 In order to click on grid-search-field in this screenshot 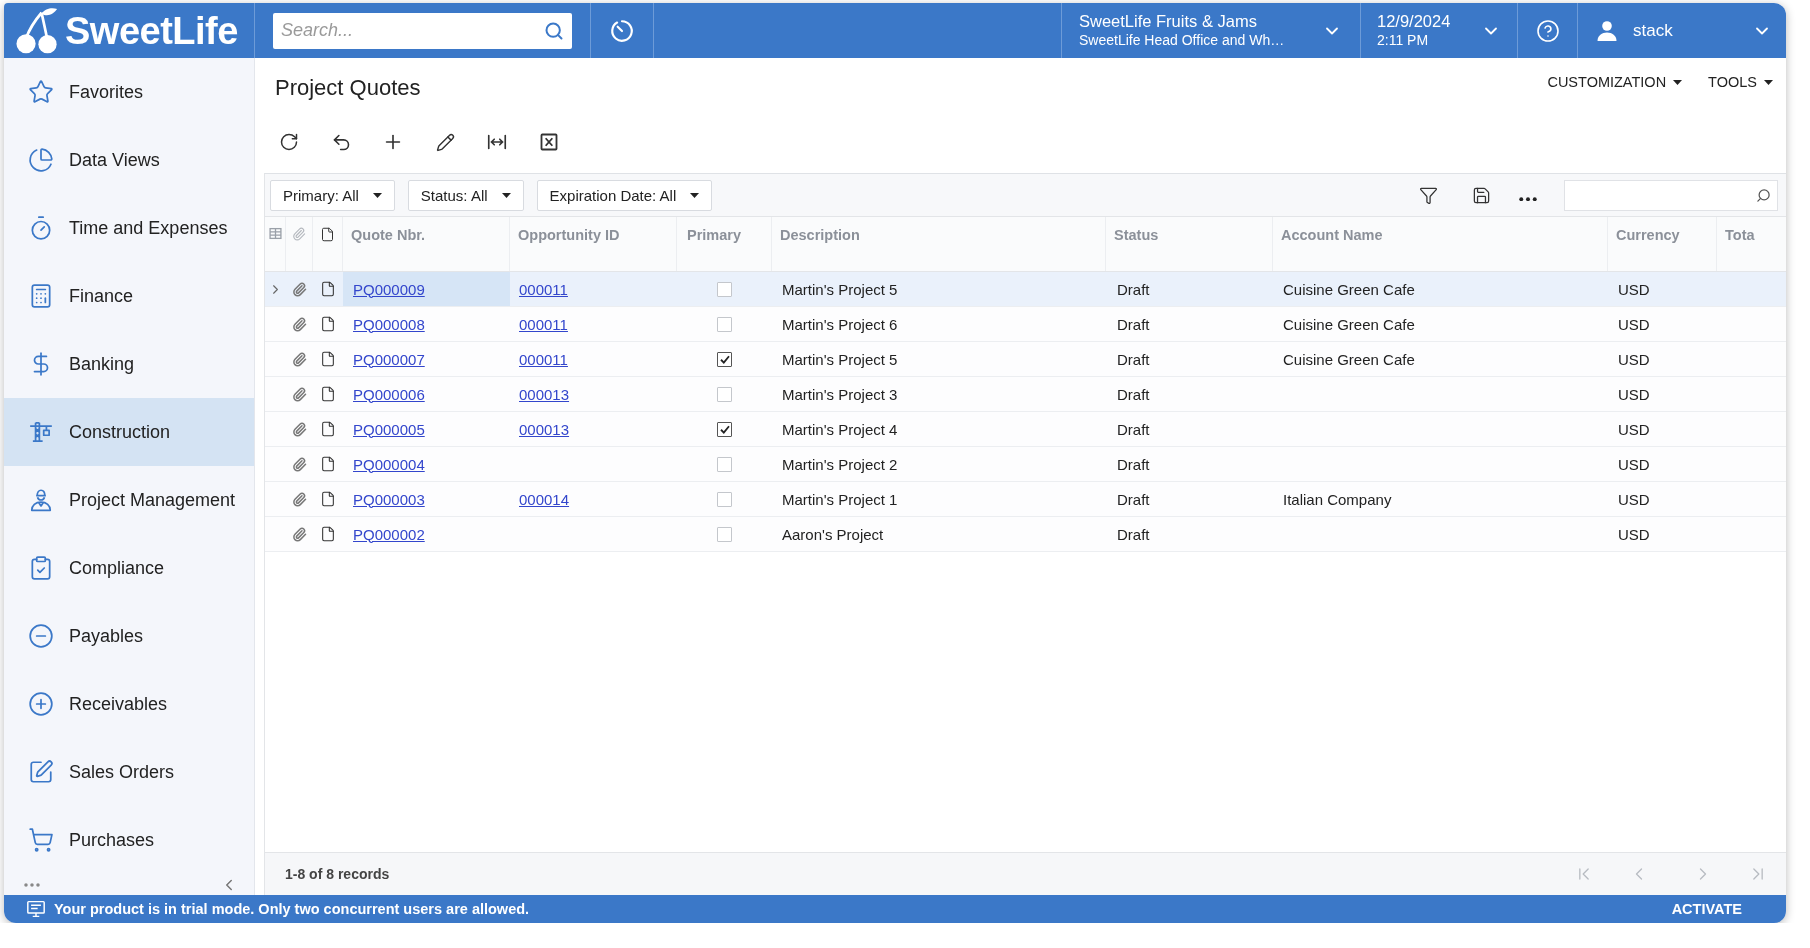, I will do `click(1671, 195)`.